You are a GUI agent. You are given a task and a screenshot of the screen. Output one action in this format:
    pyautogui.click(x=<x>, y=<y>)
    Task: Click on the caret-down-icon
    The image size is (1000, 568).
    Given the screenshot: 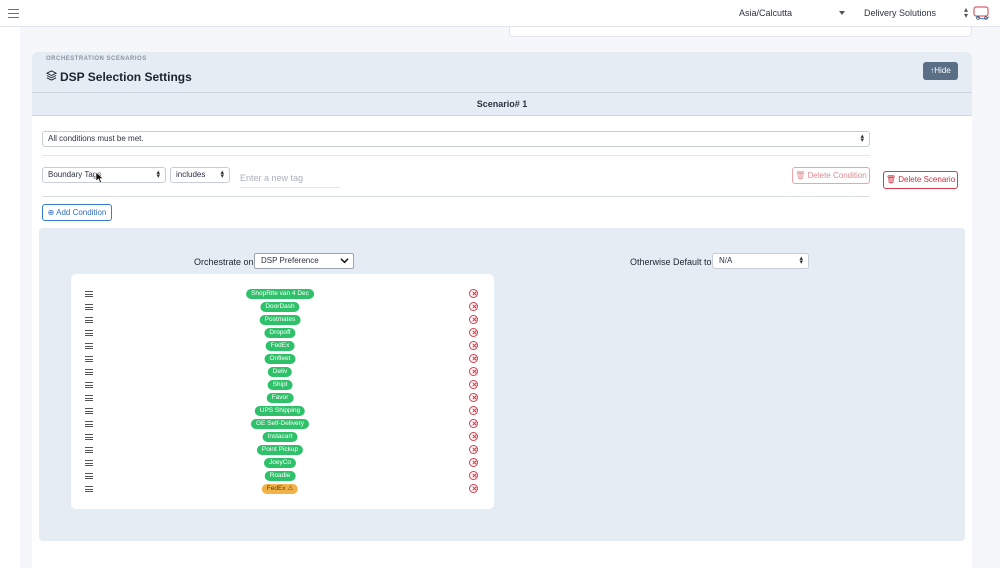 What is the action you would take?
    pyautogui.click(x=842, y=13)
    